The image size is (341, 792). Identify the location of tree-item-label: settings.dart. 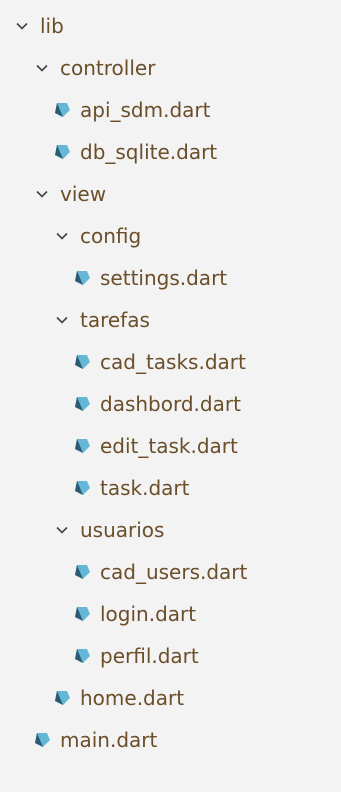
(164, 278).